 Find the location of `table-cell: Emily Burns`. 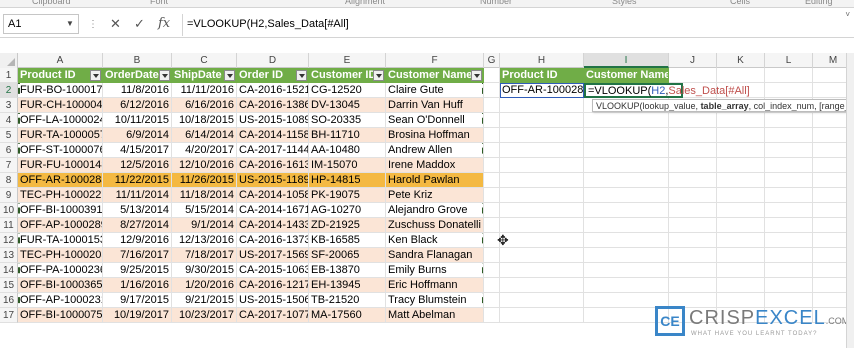

table-cell: Emily Burns is located at coordinates (435, 270).